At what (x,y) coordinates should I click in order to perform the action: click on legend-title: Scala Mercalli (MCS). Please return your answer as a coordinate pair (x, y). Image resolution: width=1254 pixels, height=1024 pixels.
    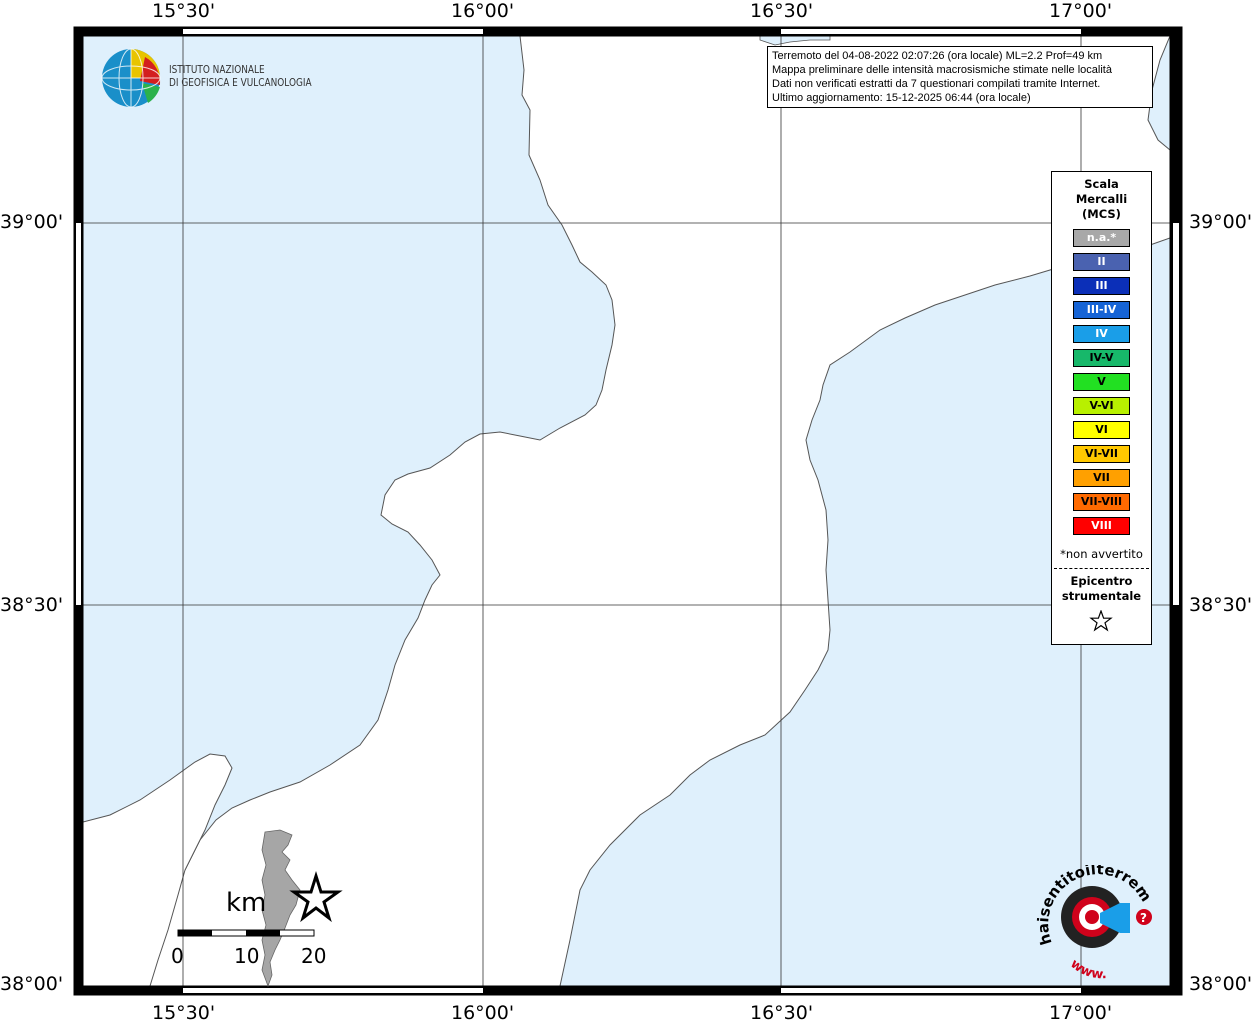
    Looking at the image, I should click on (1101, 199).